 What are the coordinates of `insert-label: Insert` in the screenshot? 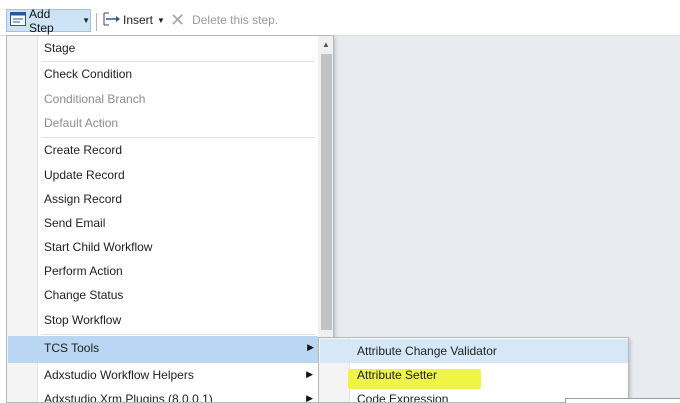 It's located at (138, 20).